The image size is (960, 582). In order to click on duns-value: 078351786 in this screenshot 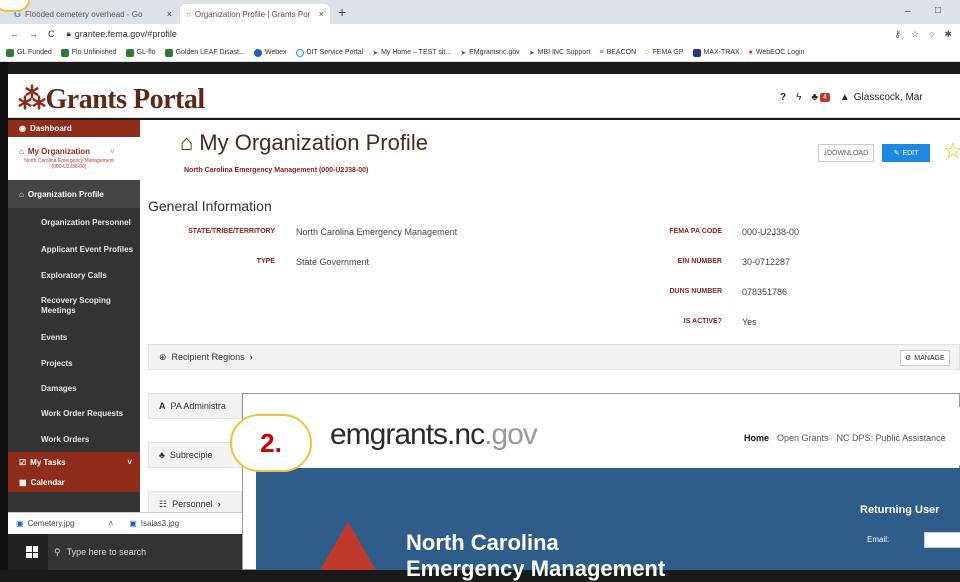, I will do `click(765, 292)`.